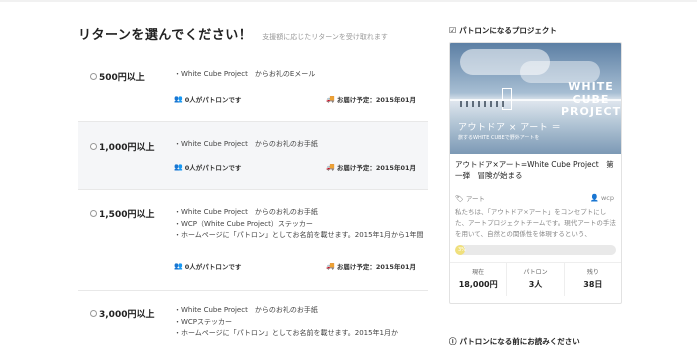  I want to click on project-title-link: アウトドア×アート=White Cube Project 第一弾 冒険が始まる, so click(535, 173).